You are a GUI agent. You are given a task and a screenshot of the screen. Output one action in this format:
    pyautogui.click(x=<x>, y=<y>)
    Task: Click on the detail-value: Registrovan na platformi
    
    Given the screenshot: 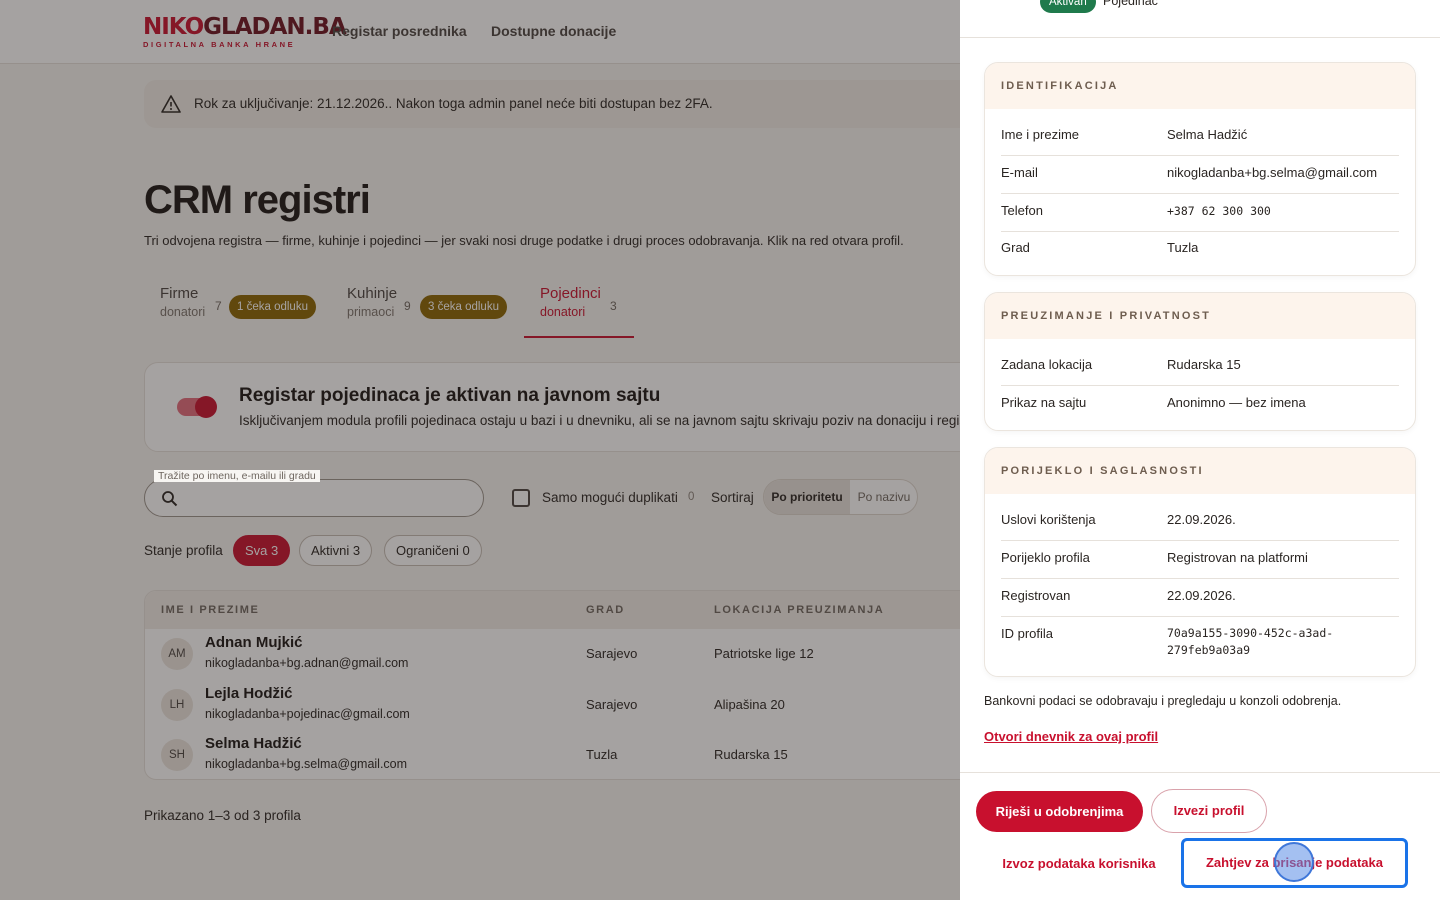 What is the action you would take?
    pyautogui.click(x=1237, y=557)
    